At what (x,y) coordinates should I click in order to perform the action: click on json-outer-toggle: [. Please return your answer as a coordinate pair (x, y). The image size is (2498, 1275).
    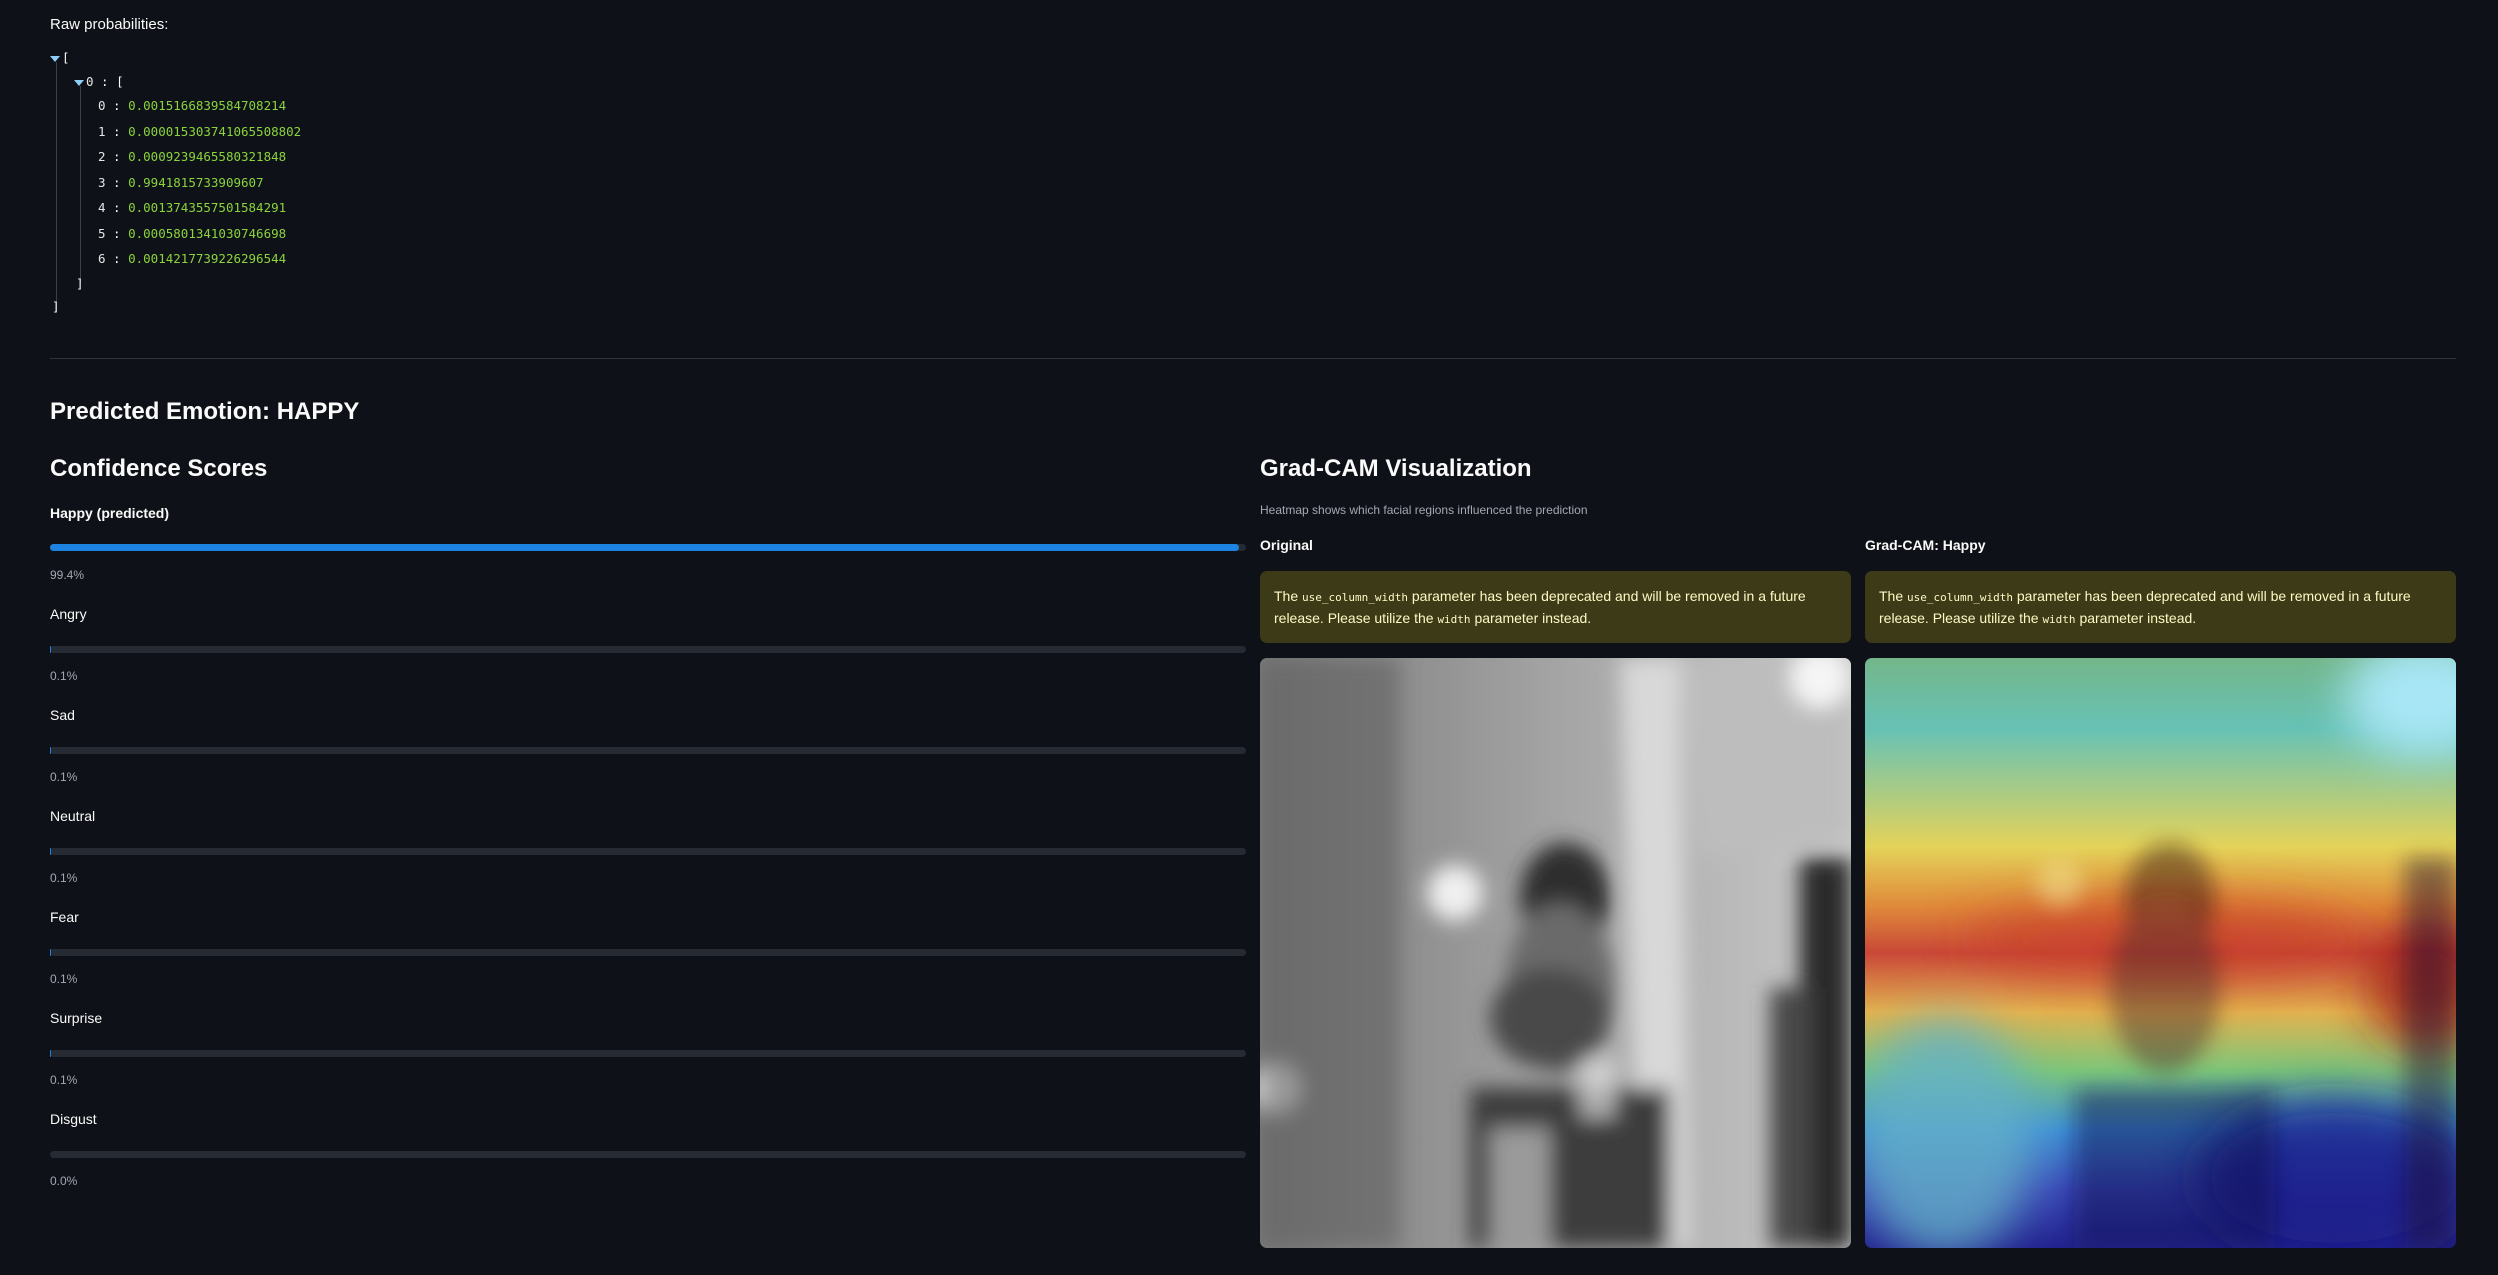
    Looking at the image, I should click on (60, 57).